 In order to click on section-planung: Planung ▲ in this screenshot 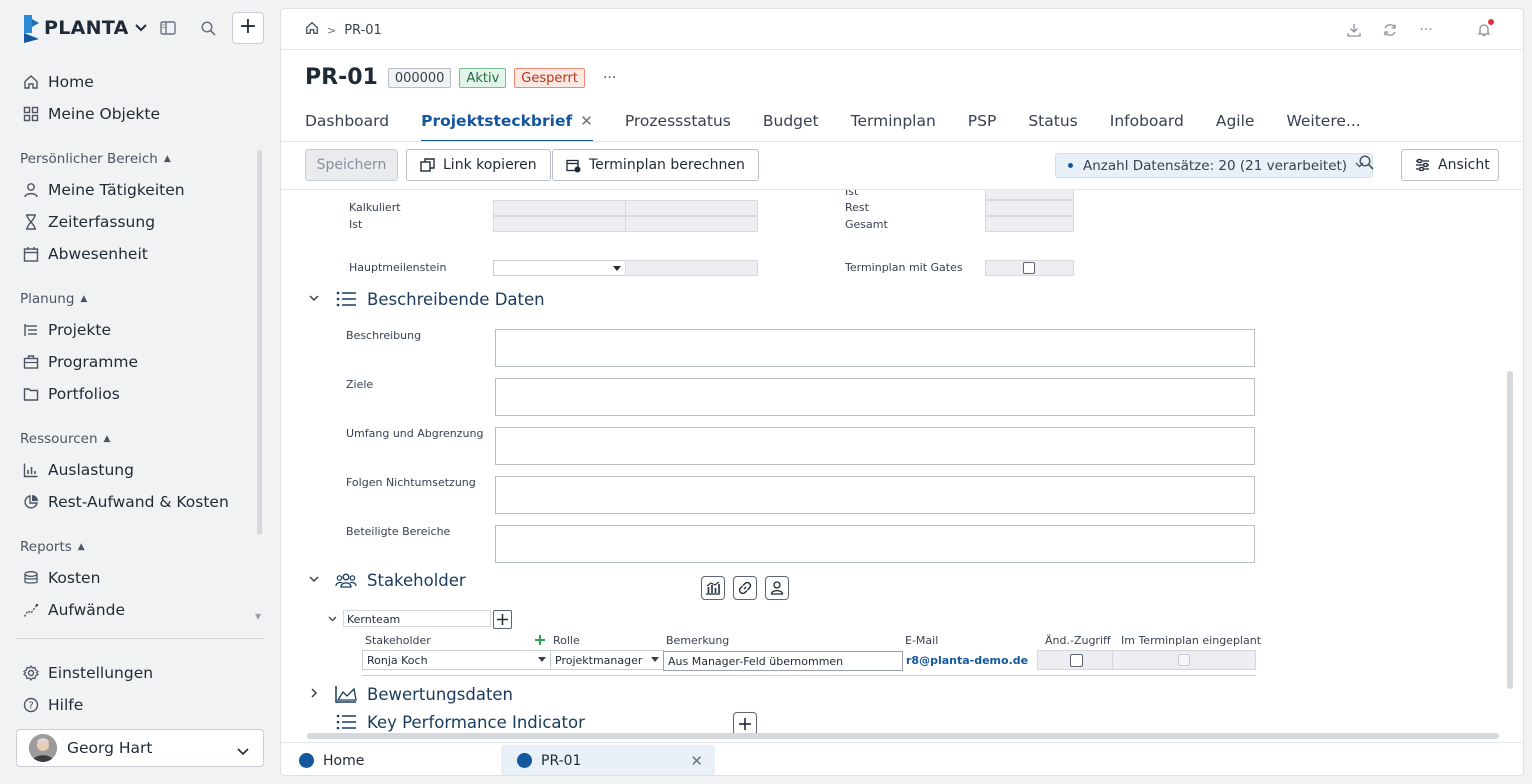, I will do `click(53, 299)`.